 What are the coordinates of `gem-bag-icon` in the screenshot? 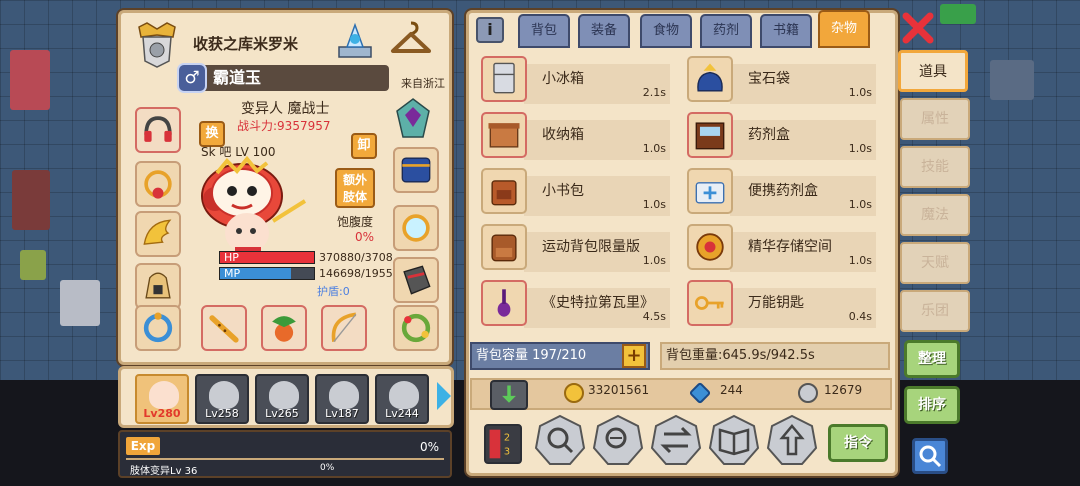 It's located at (710, 77).